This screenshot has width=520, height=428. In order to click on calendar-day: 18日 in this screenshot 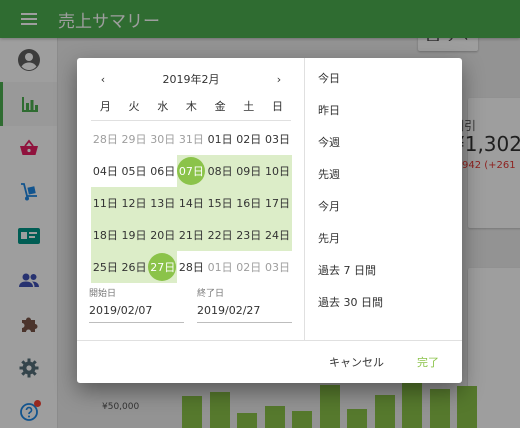, I will do `click(105, 235)`.